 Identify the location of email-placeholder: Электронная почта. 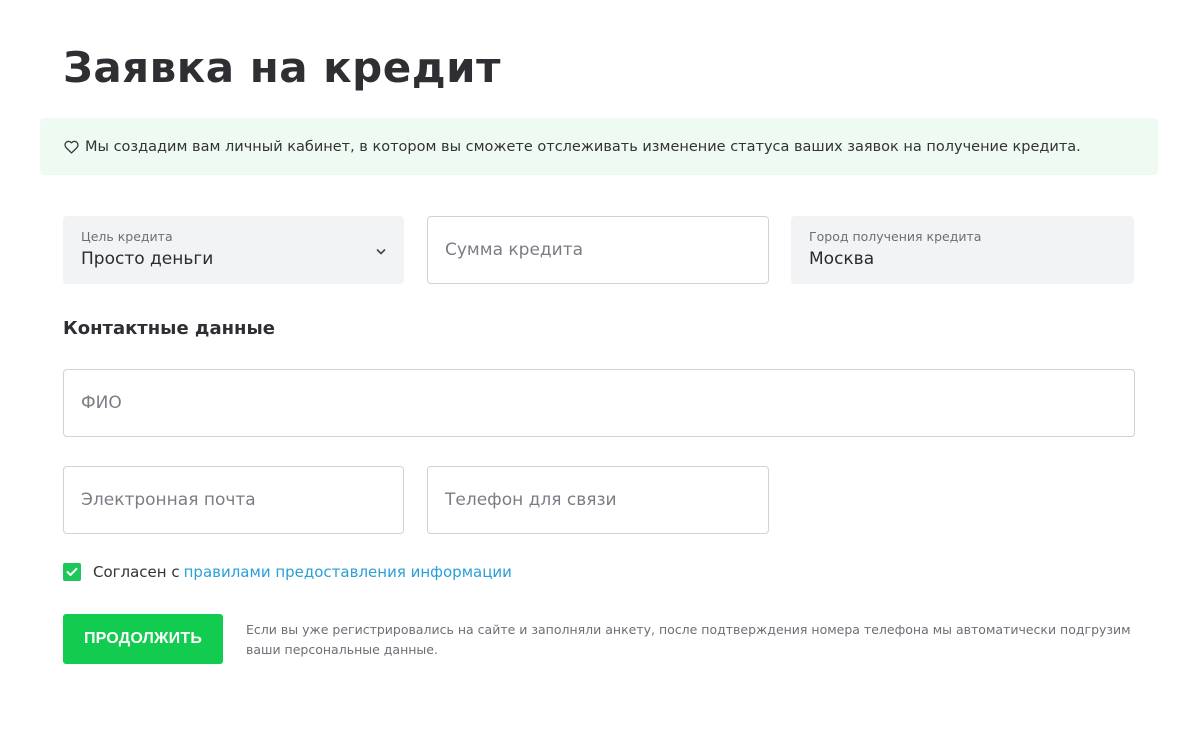
(168, 500).